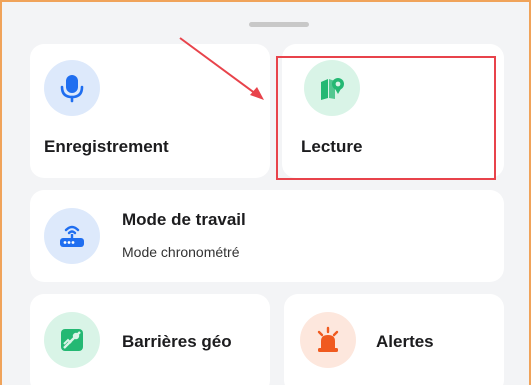 The height and width of the screenshot is (385, 531). Describe the element at coordinates (72, 236) in the screenshot. I see `router-icon` at that location.